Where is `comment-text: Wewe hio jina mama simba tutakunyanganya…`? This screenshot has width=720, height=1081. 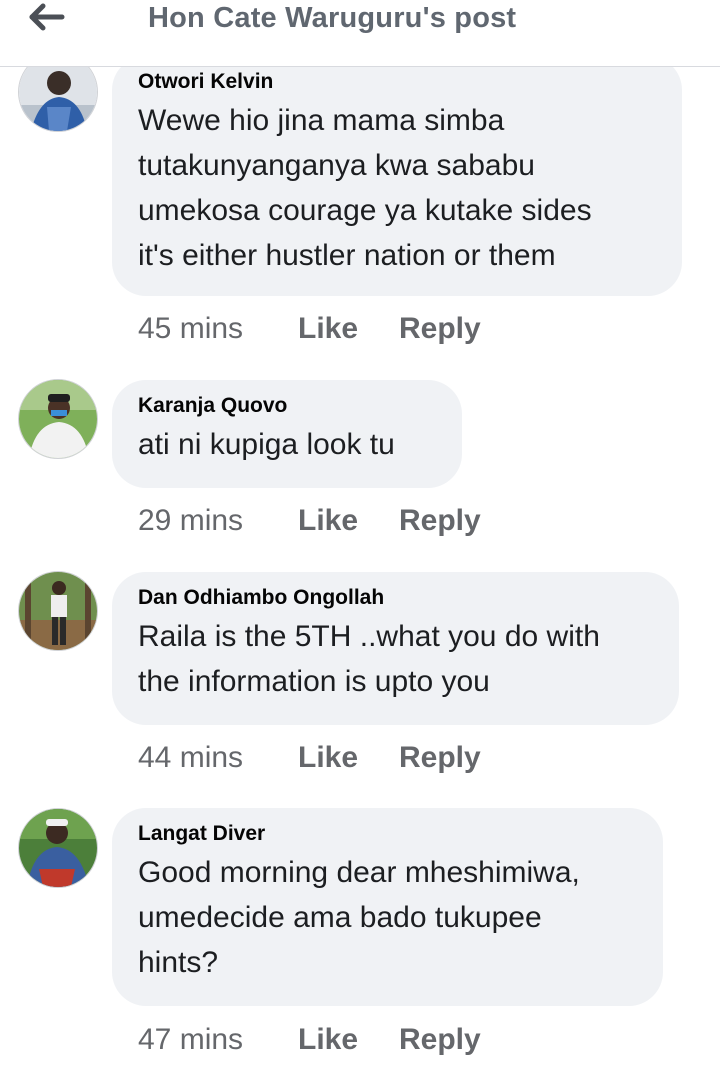
comment-text: Wewe hio jina mama simba tutakunyanganya… is located at coordinates (365, 188).